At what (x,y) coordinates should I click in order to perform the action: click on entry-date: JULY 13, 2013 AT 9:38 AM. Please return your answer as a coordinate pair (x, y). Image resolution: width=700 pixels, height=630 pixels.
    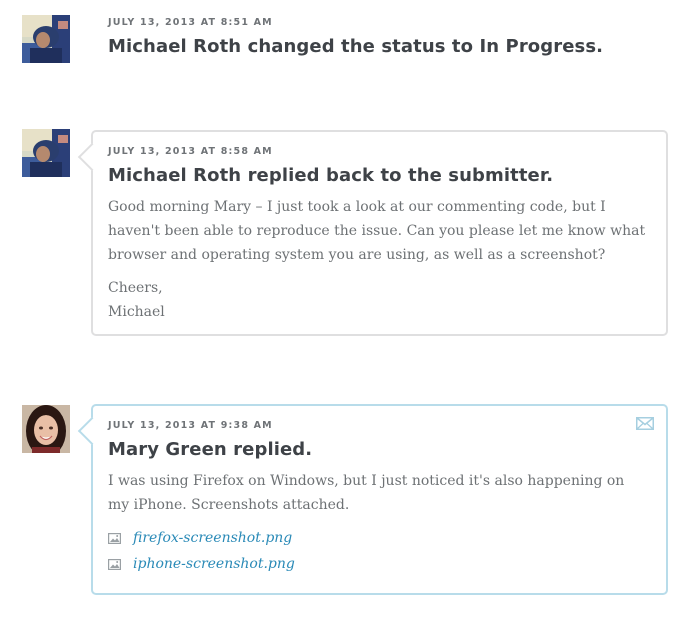
    Looking at the image, I should click on (190, 425).